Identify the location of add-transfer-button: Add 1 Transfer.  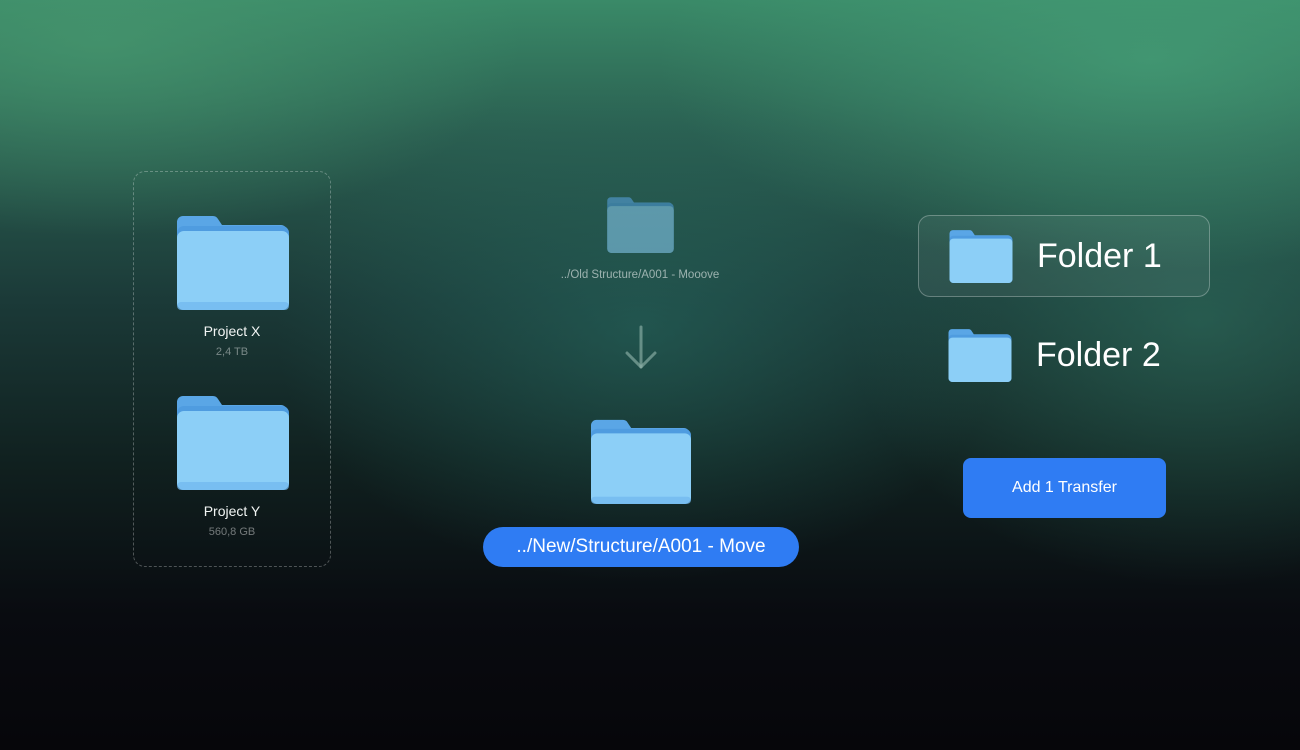
(1064, 488).